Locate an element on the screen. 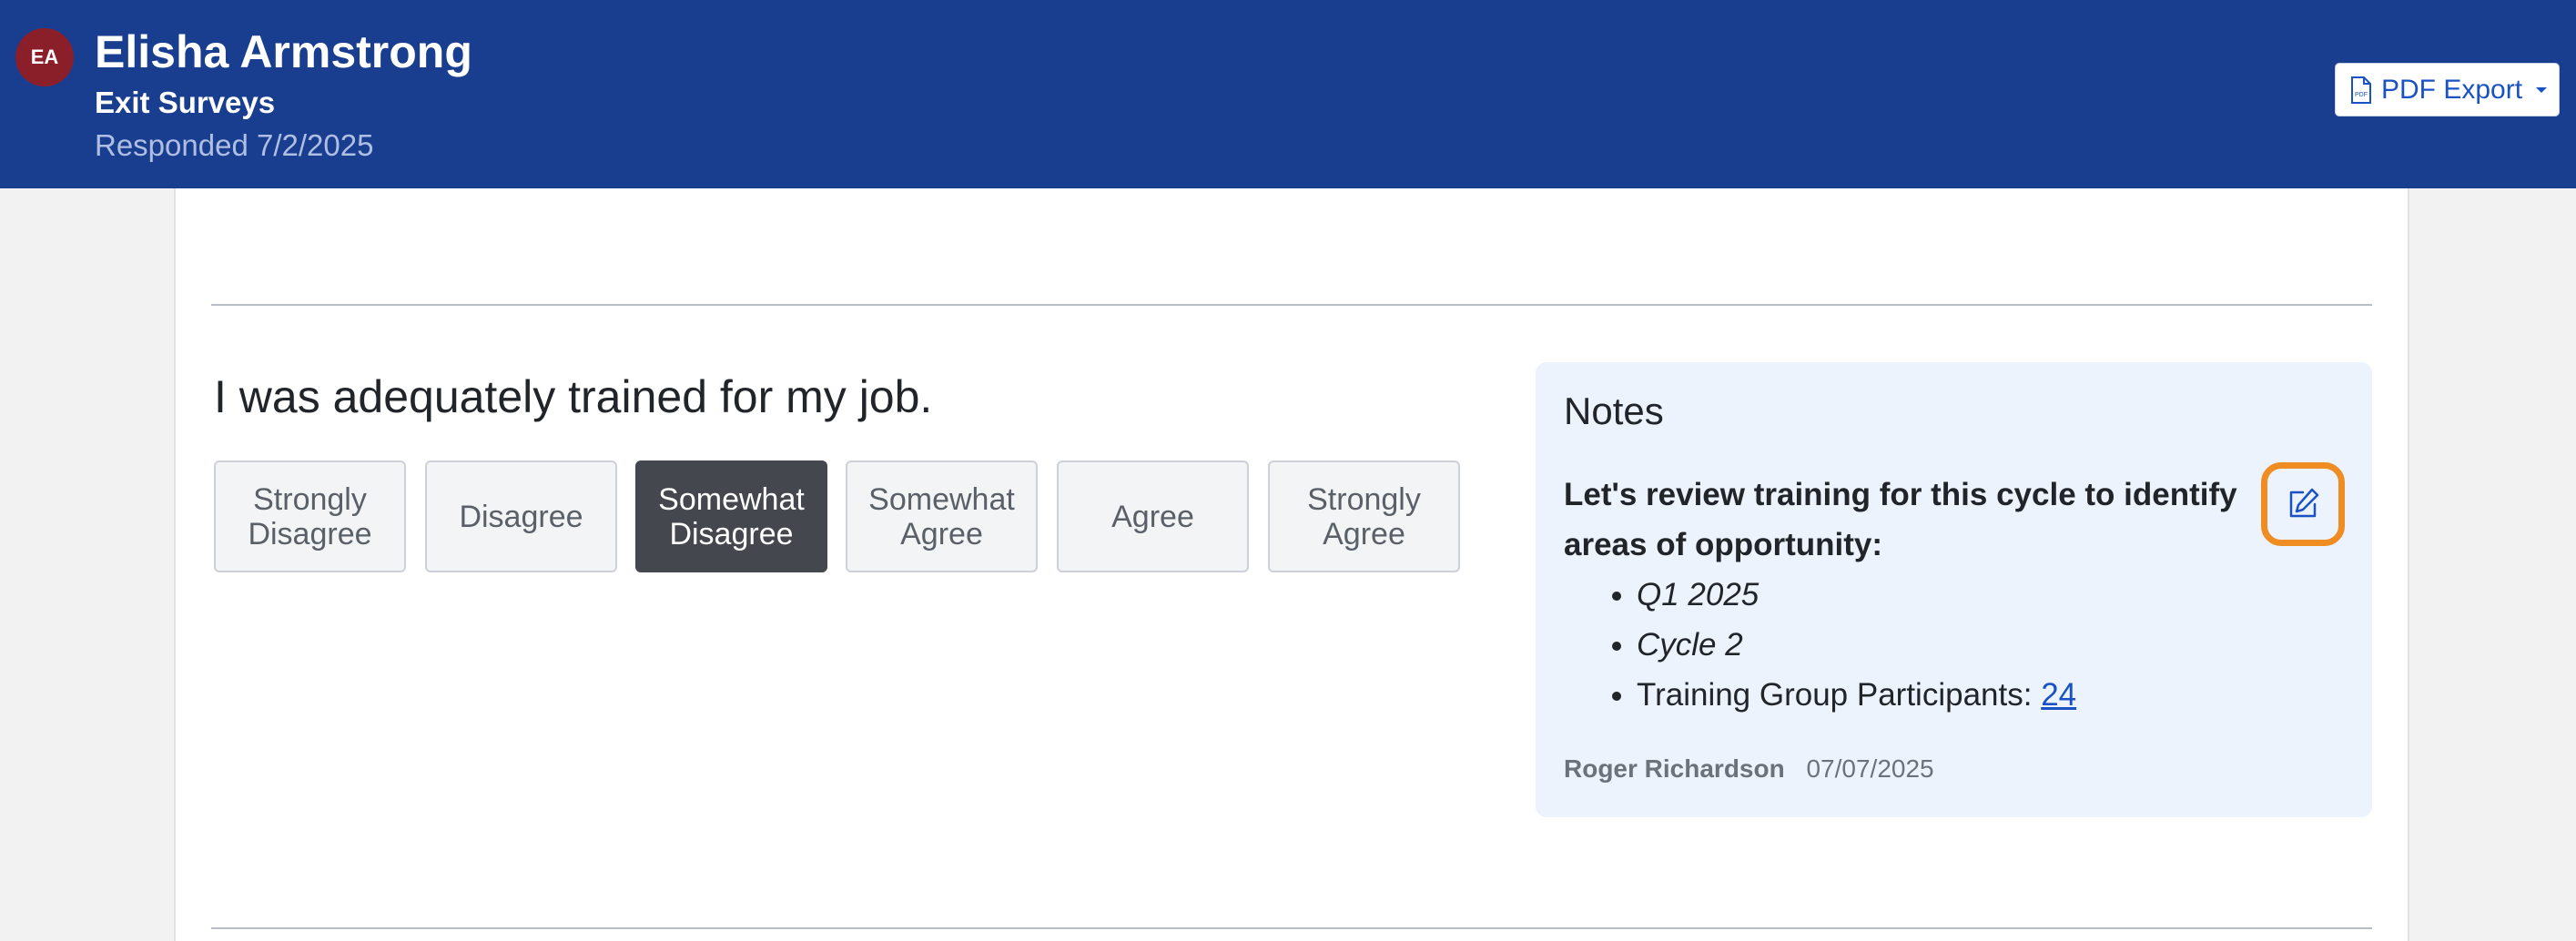 Image resolution: width=2576 pixels, height=941 pixels. edit-icon is located at coordinates (2303, 504).